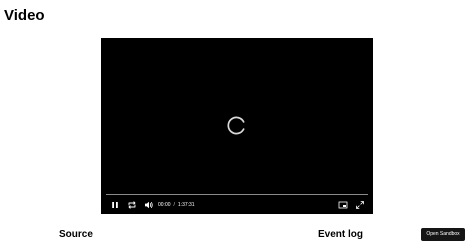 The width and height of the screenshot is (474, 248). I want to click on loop-button, so click(132, 205).